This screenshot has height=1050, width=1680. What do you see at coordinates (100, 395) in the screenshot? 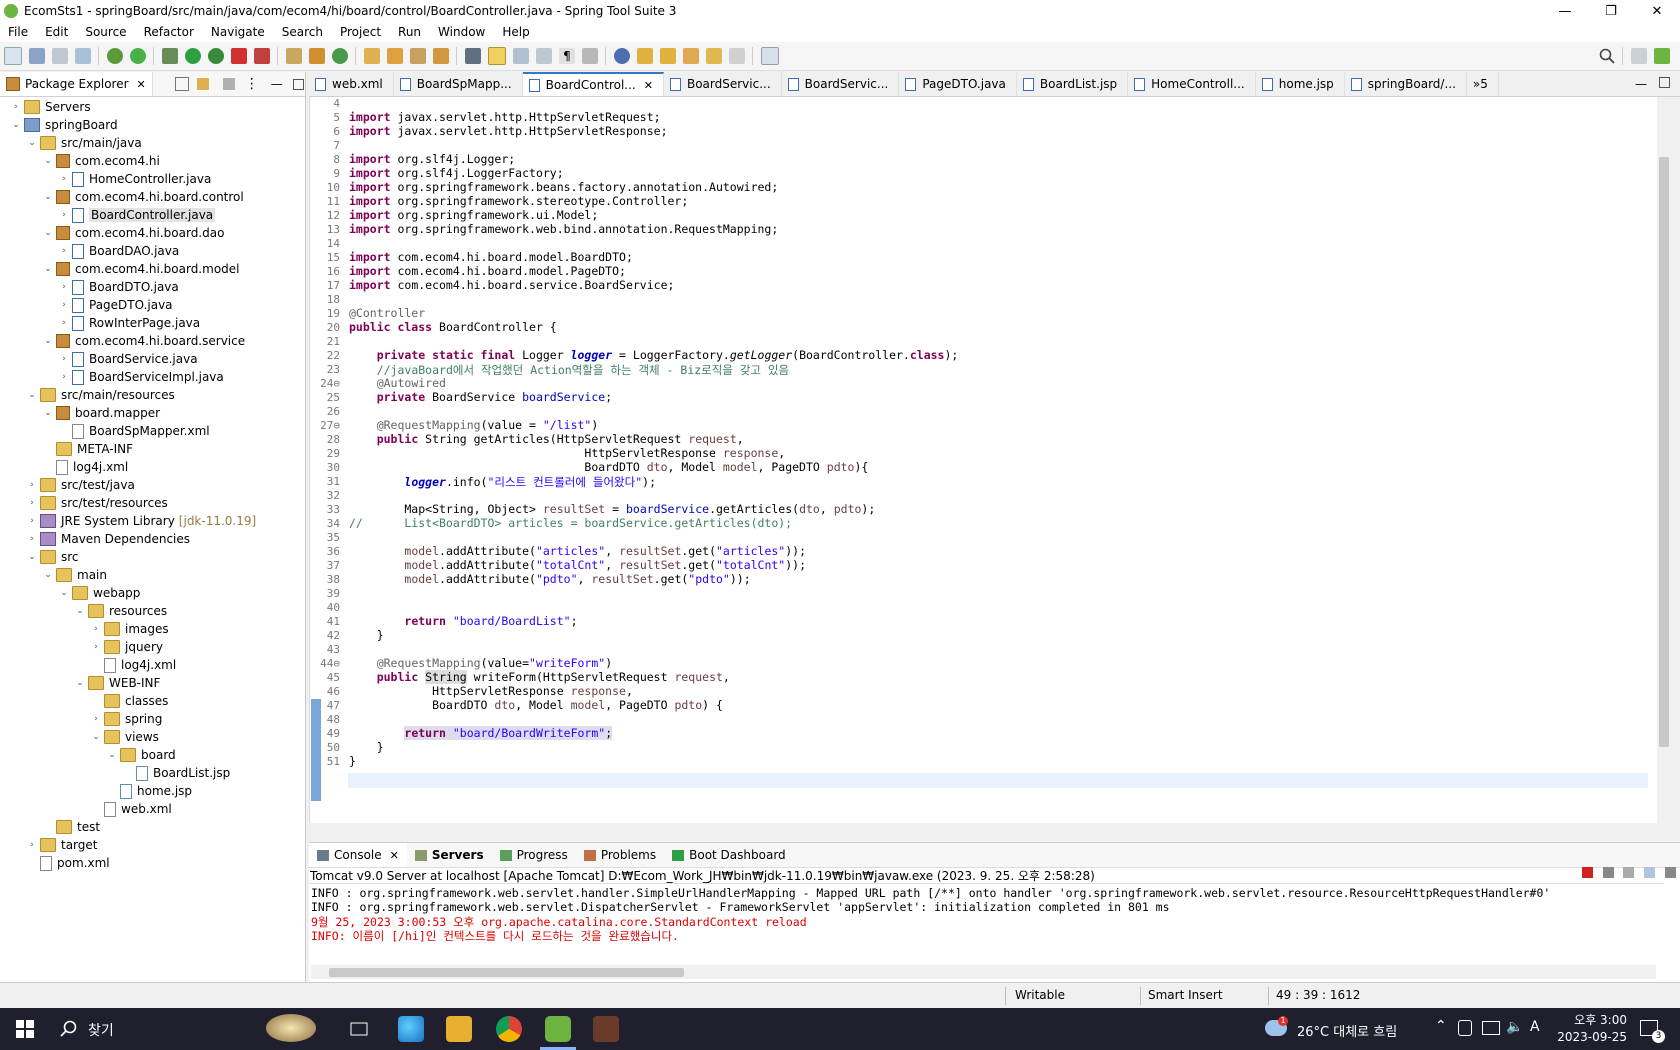
I see `tree-item: ⌄ src/main/resources` at bounding box center [100, 395].